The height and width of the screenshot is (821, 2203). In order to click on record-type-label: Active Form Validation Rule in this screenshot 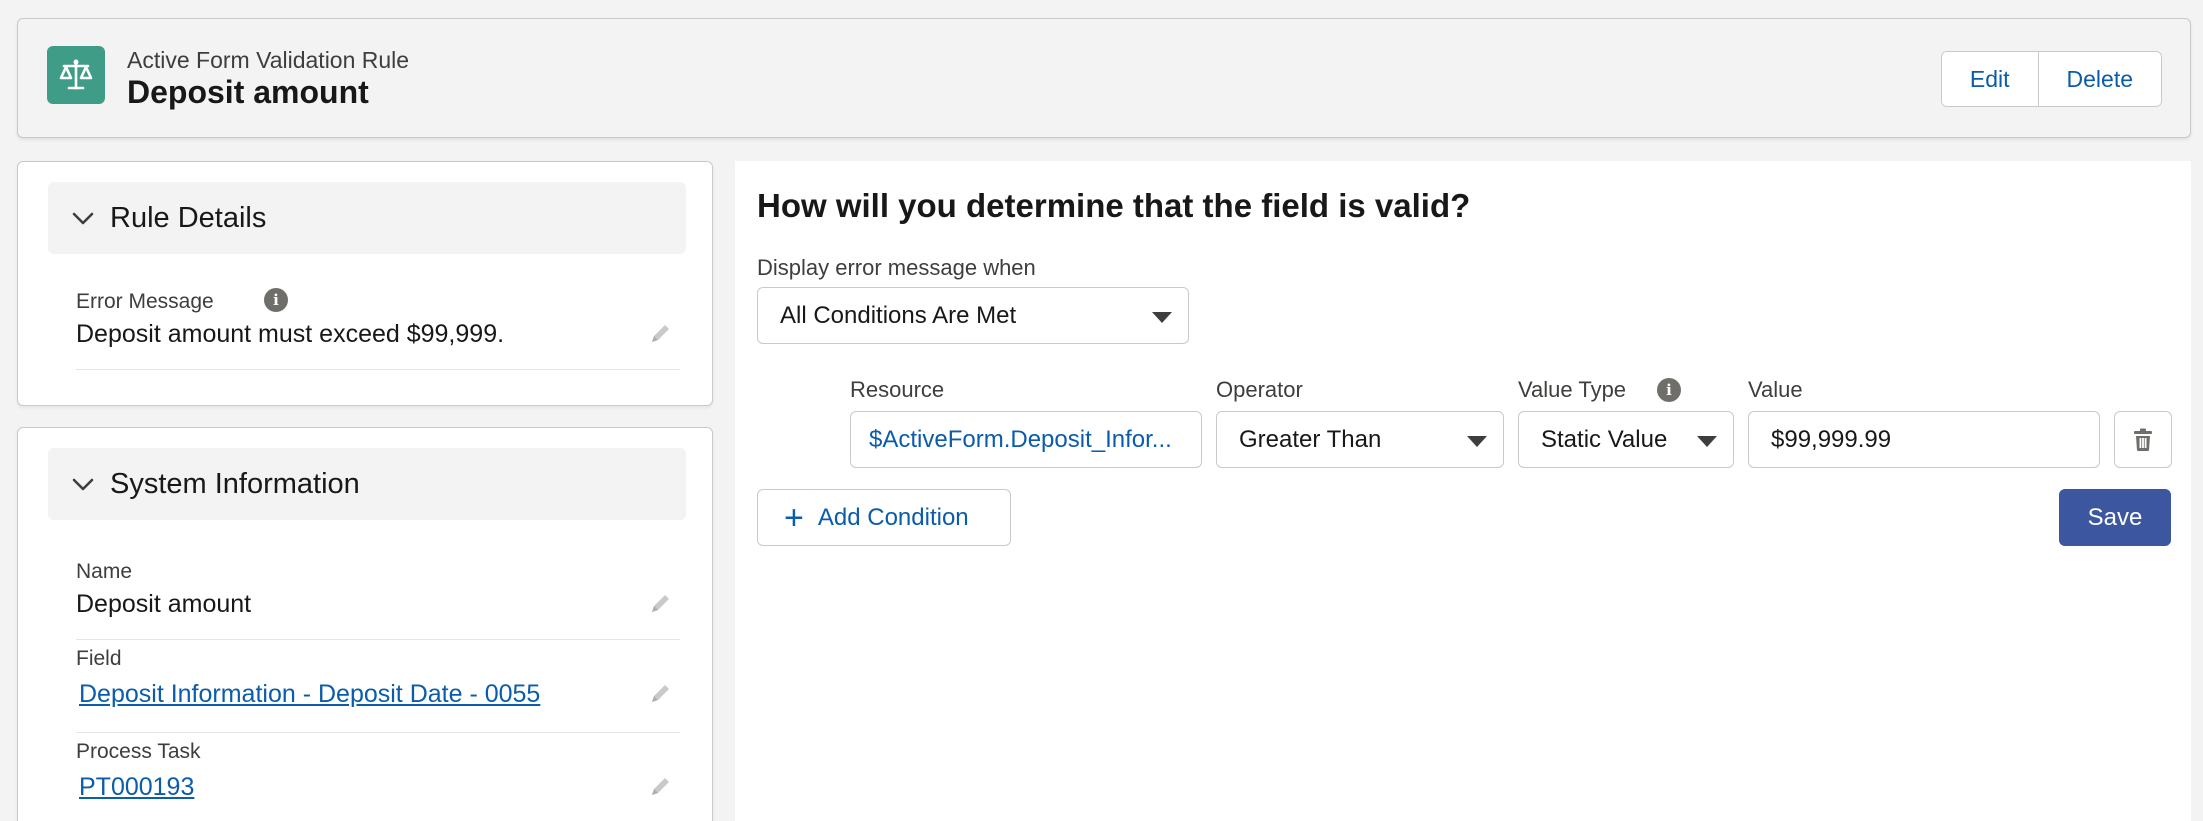, I will do `click(268, 60)`.